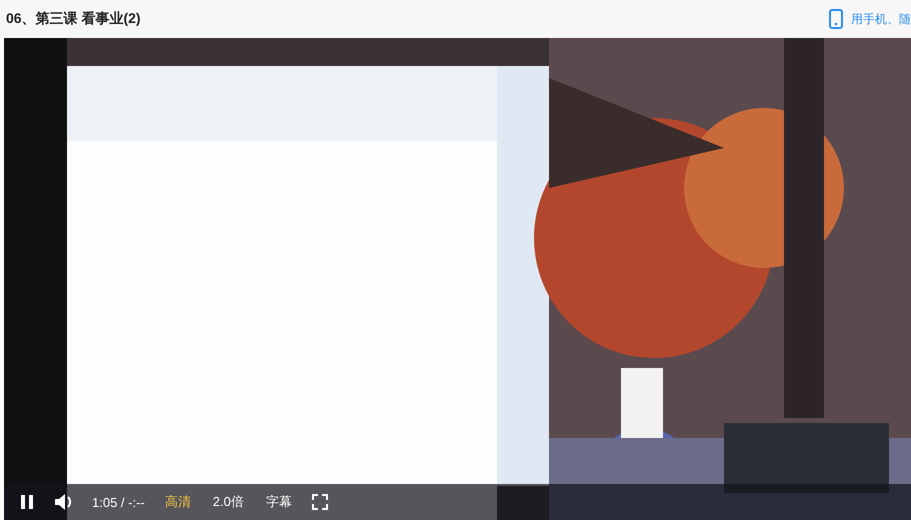 Image resolution: width=911 pixels, height=520 pixels. Describe the element at coordinates (118, 502) in the screenshot. I see `playback-time: 1:05 / -:--` at that location.